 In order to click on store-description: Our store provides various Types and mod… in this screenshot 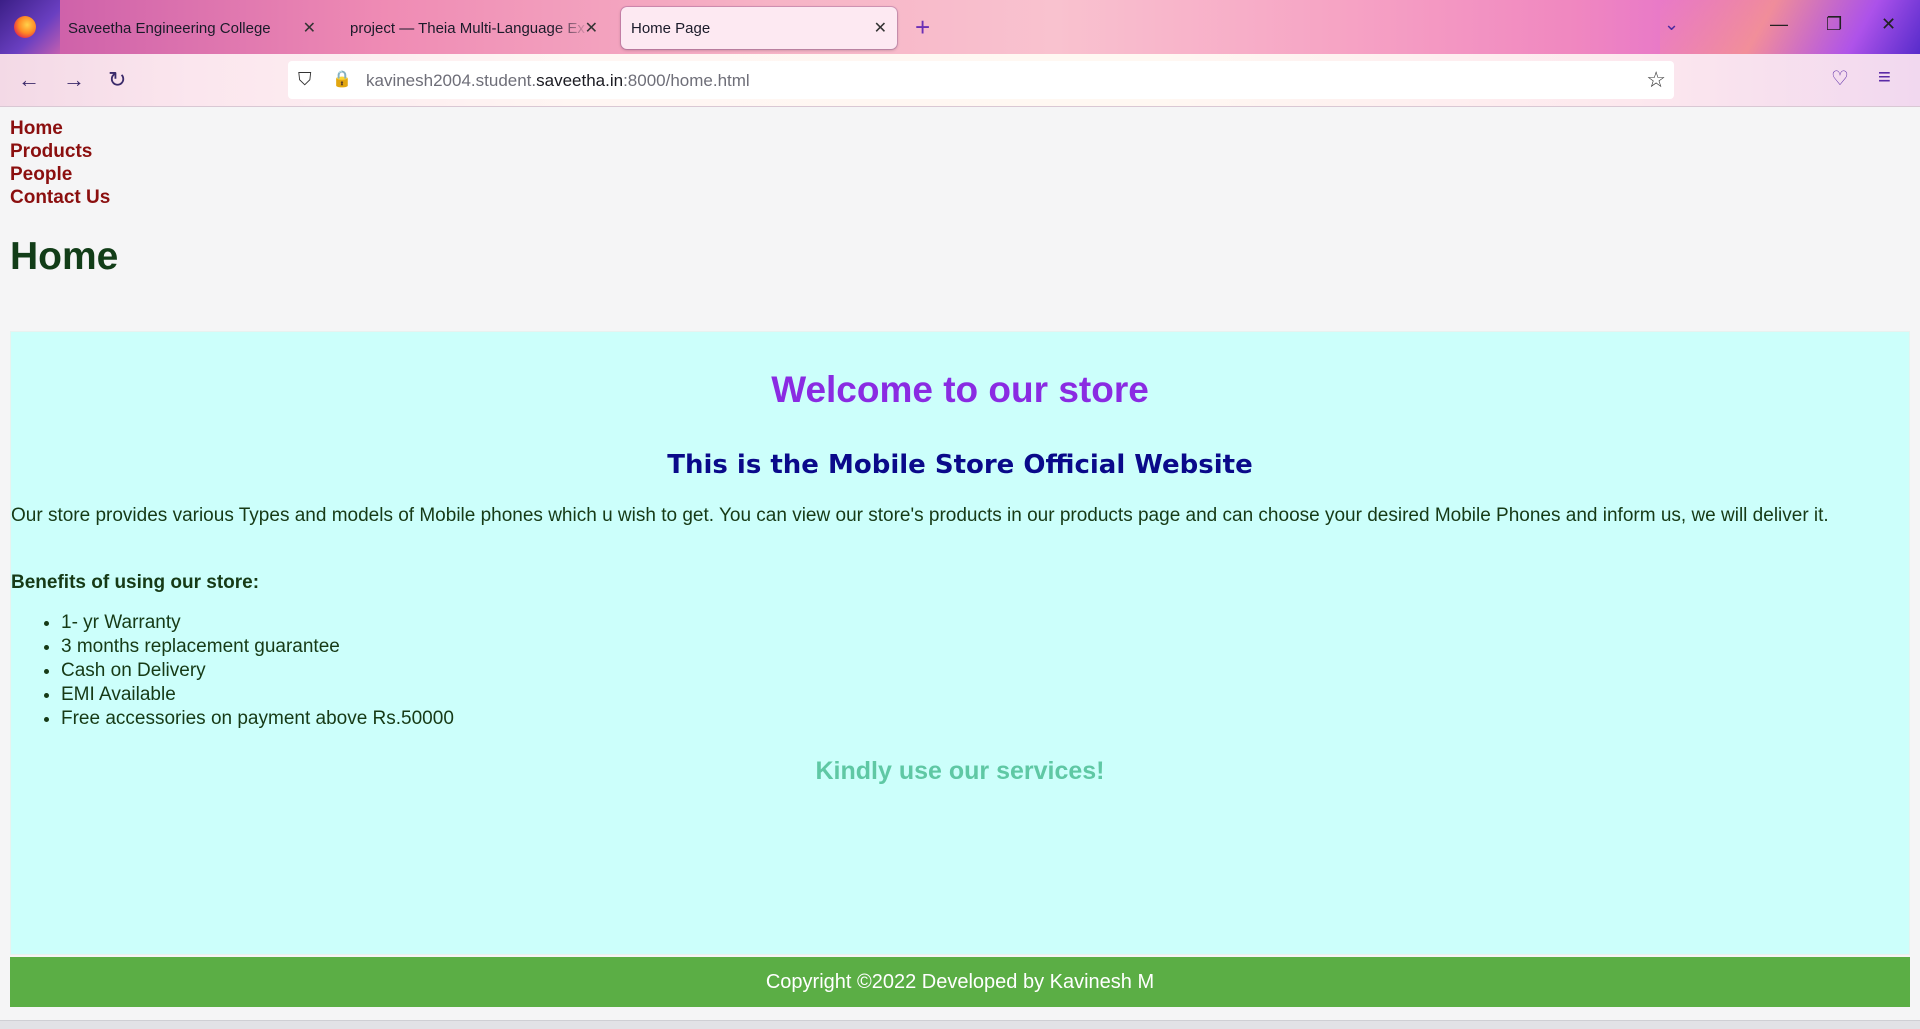, I will do `click(920, 515)`.